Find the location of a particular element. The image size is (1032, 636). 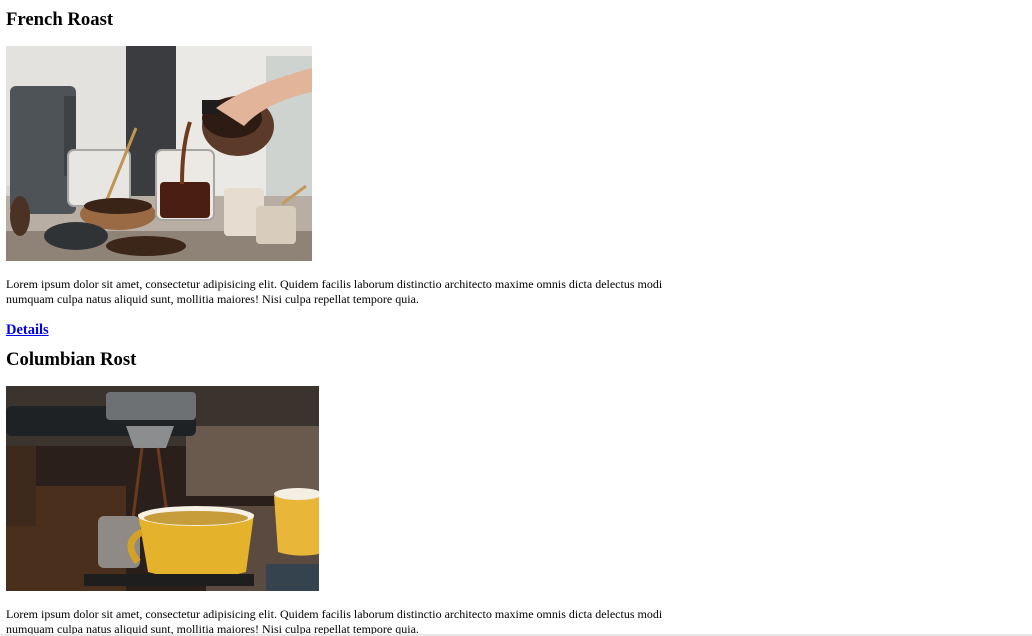

espresso-machine-image is located at coordinates (162, 488).